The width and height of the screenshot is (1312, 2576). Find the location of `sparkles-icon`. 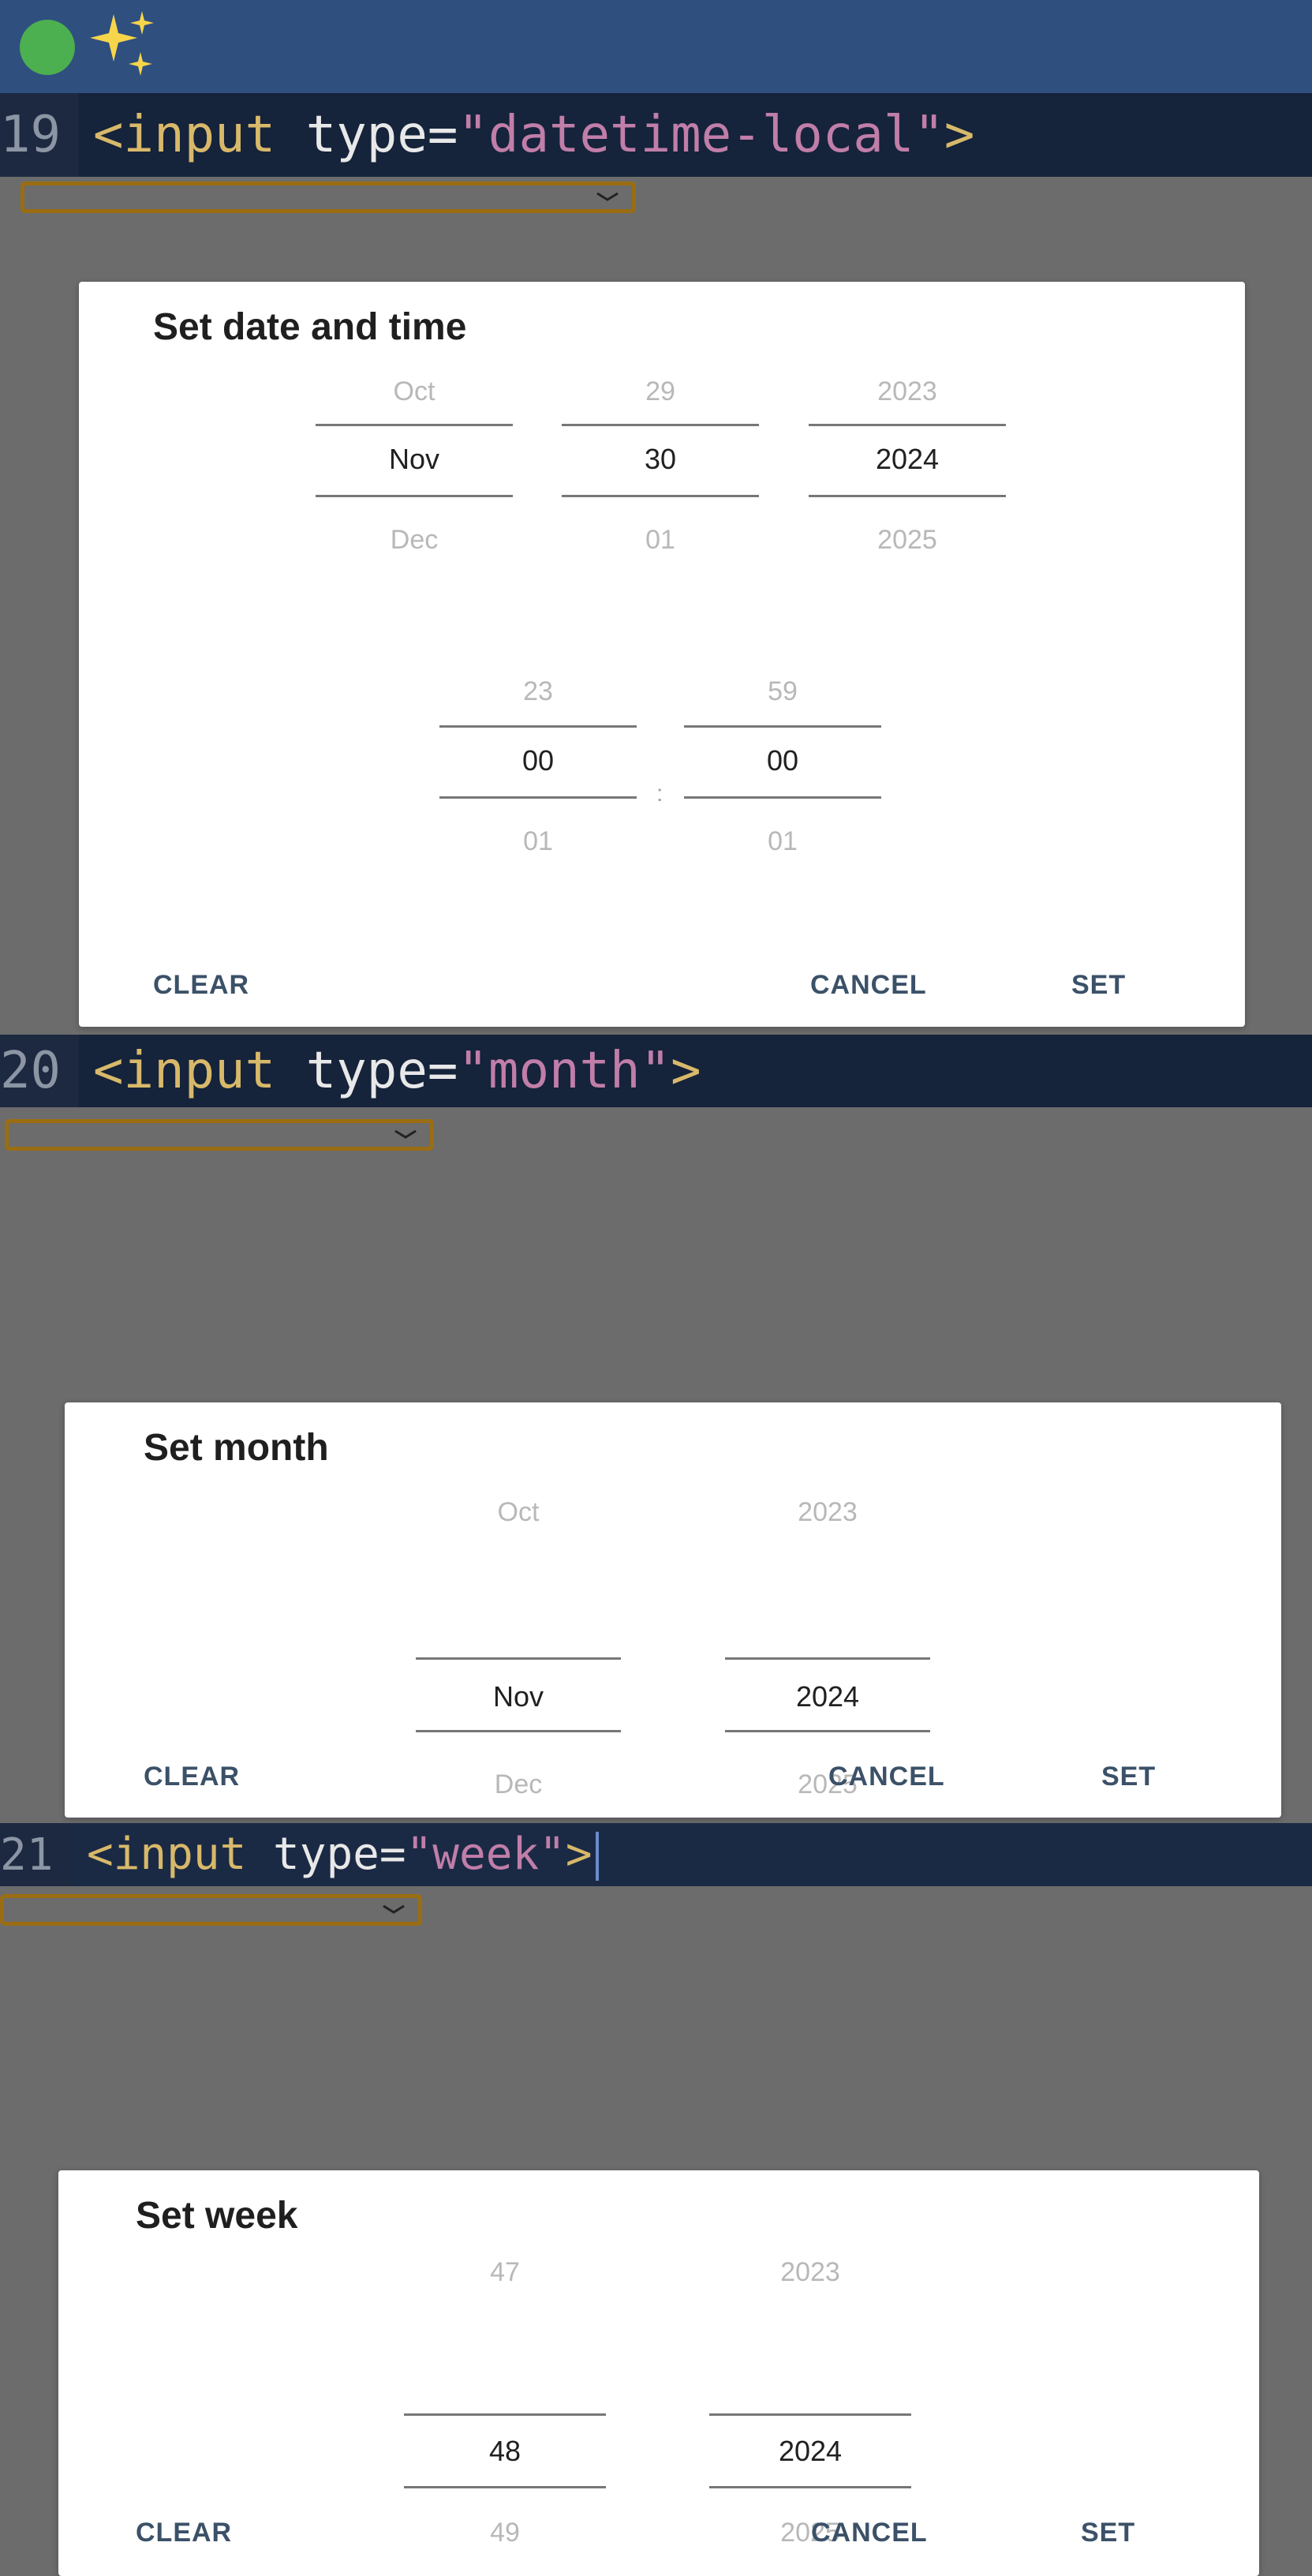

sparkles-icon is located at coordinates (122, 43).